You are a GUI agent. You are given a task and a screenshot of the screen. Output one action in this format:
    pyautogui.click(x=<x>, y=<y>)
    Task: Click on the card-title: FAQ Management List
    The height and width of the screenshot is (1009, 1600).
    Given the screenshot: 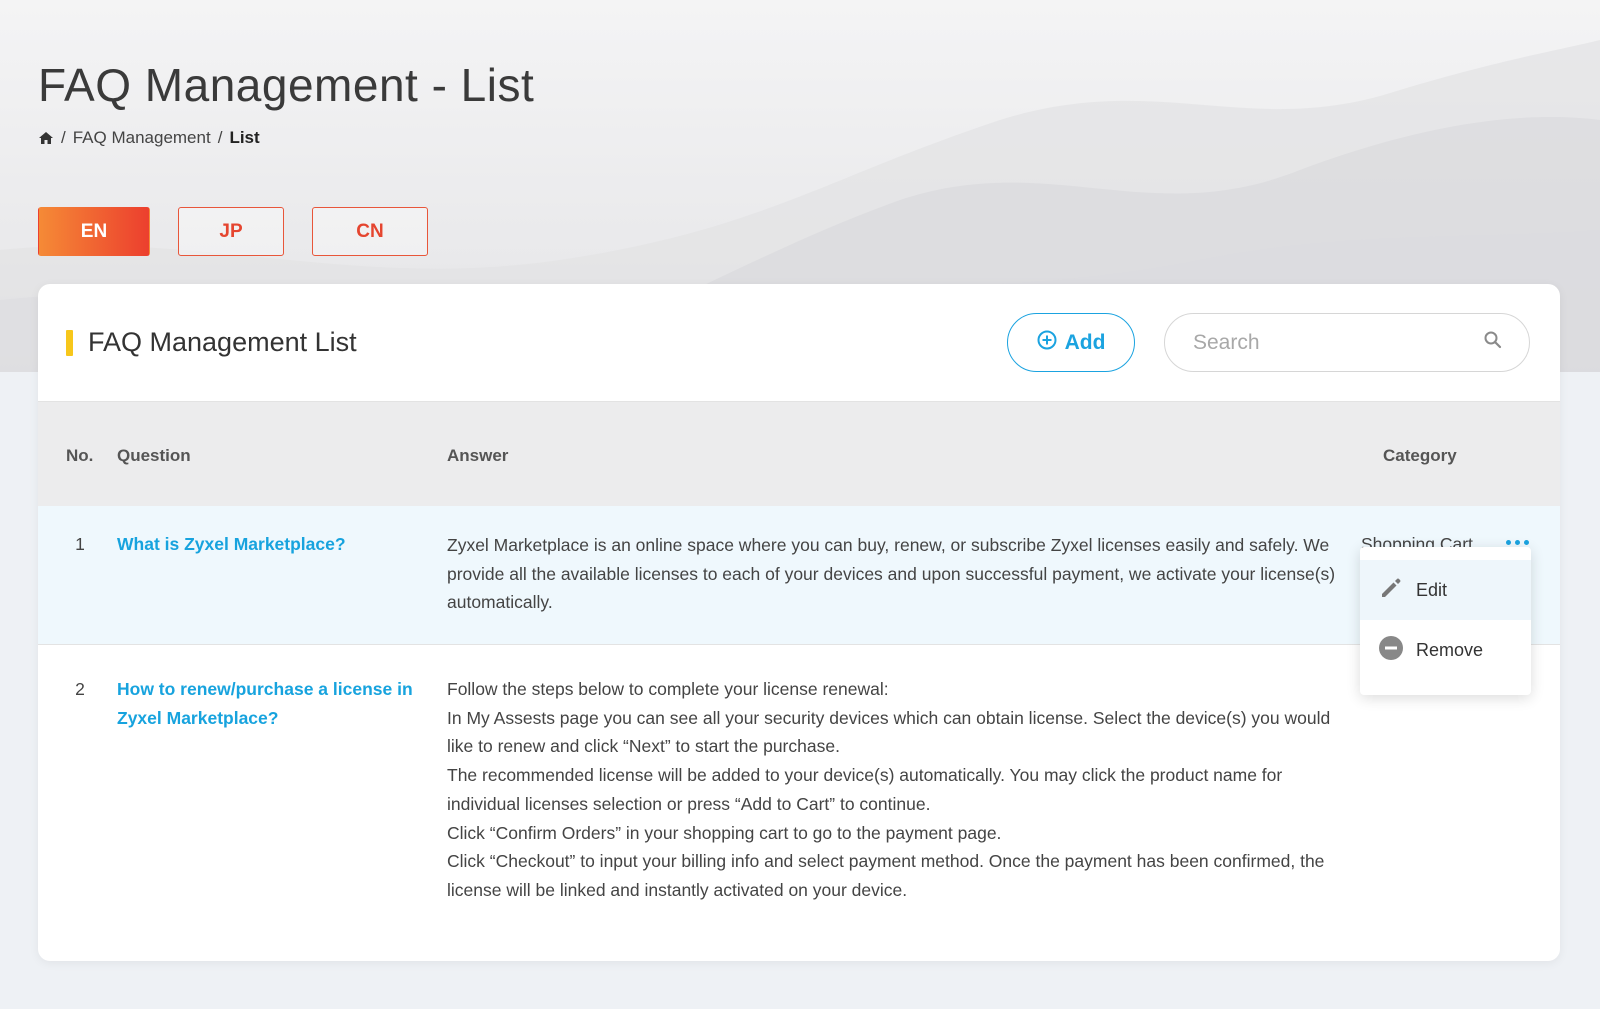 What is the action you would take?
    pyautogui.click(x=222, y=342)
    